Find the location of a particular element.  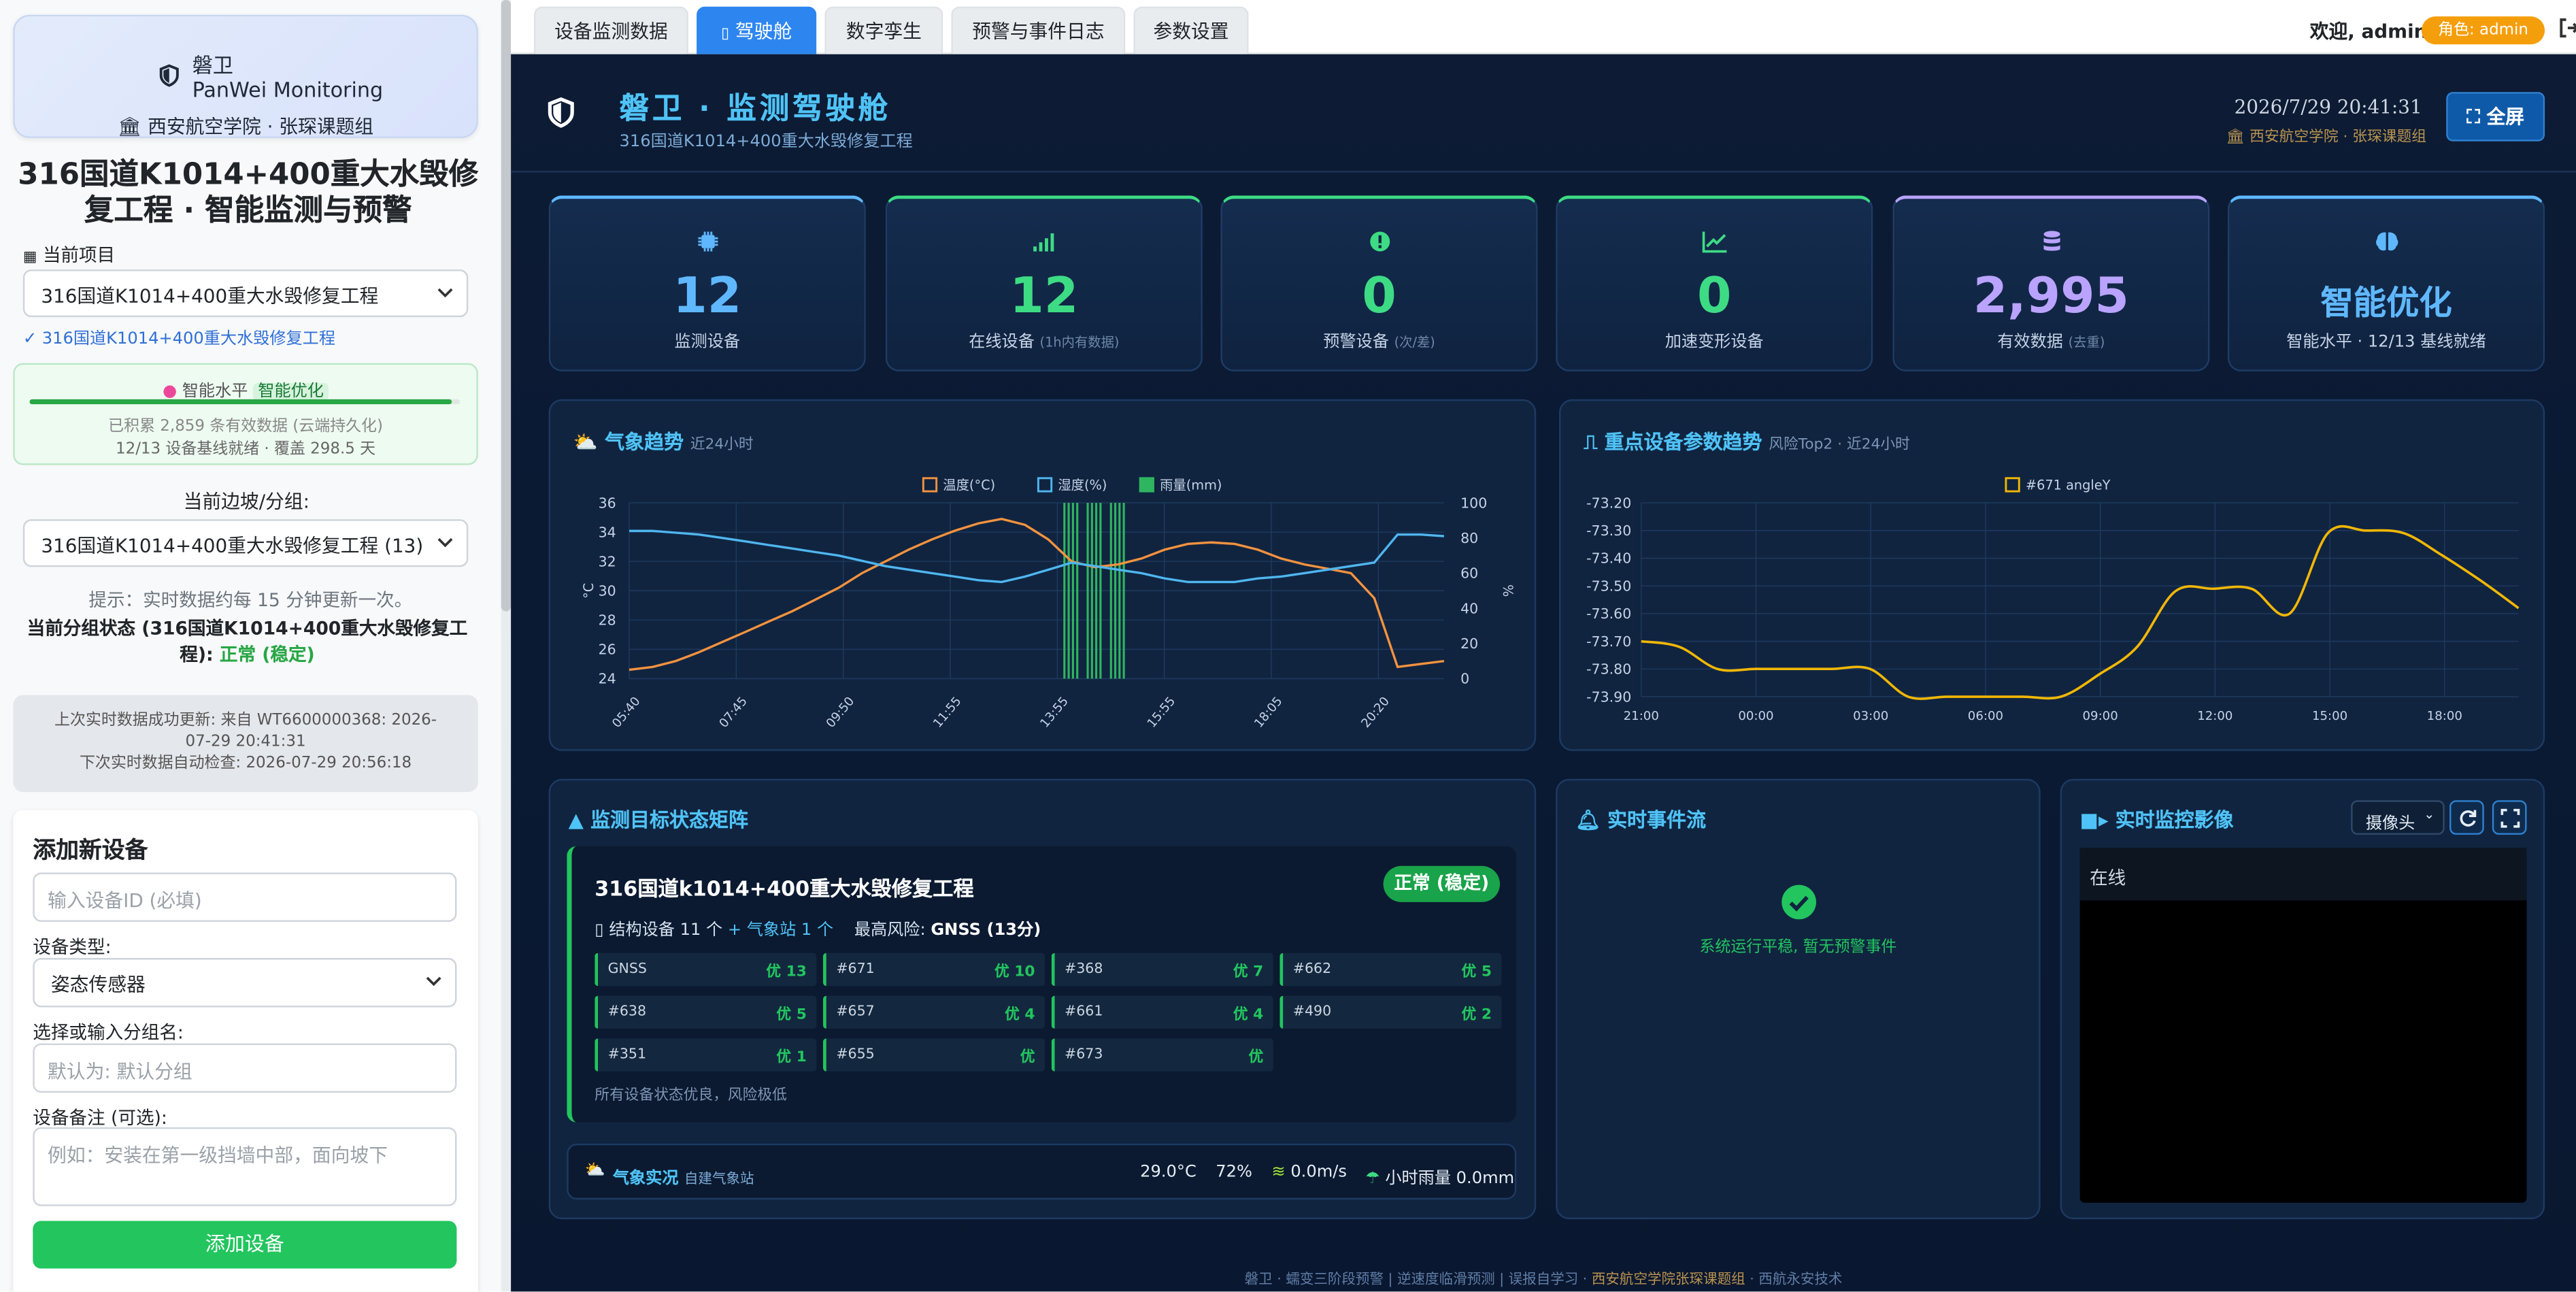

group-status: 当前分组状态 (316国道K1014+400重大水毁修复工程): 正常 (稳定) is located at coordinates (247, 642).